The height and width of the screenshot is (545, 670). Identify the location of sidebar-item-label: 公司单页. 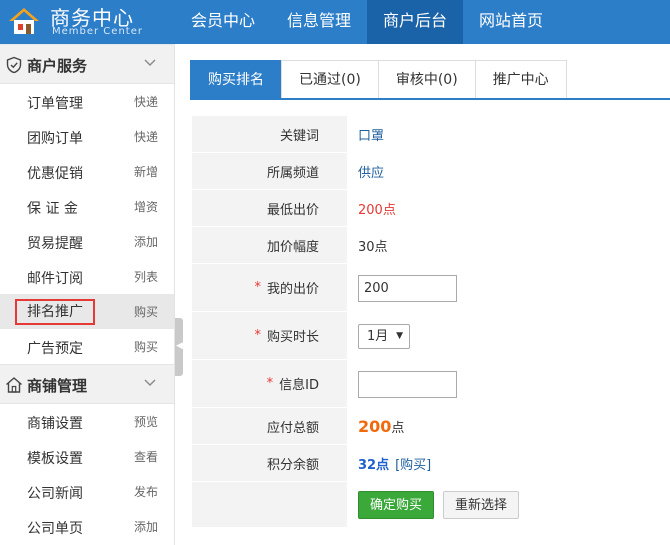
(55, 529).